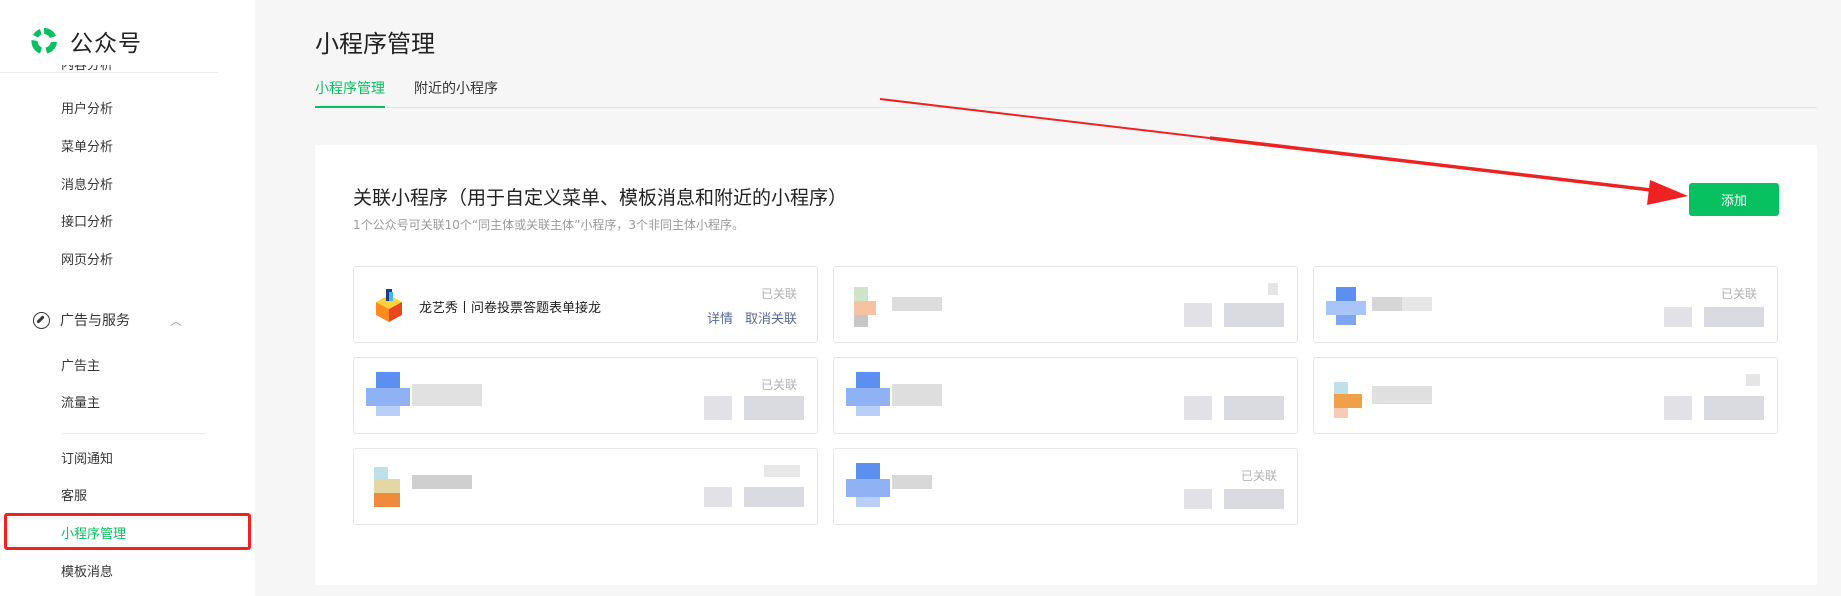 Image resolution: width=1841 pixels, height=596 pixels. I want to click on sidebar-divider, so click(133, 433).